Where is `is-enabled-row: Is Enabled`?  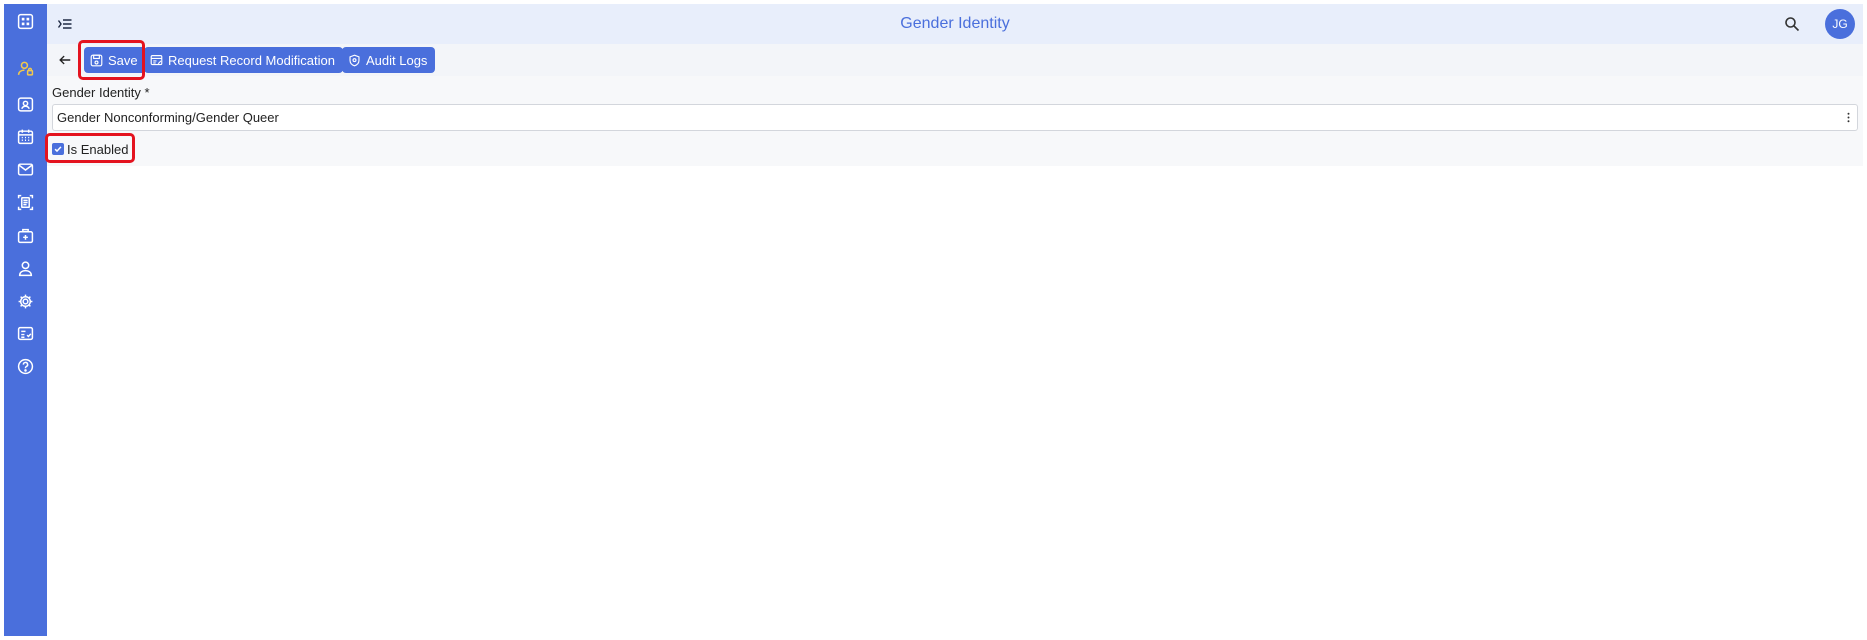
is-enabled-row: Is Enabled is located at coordinates (90, 149).